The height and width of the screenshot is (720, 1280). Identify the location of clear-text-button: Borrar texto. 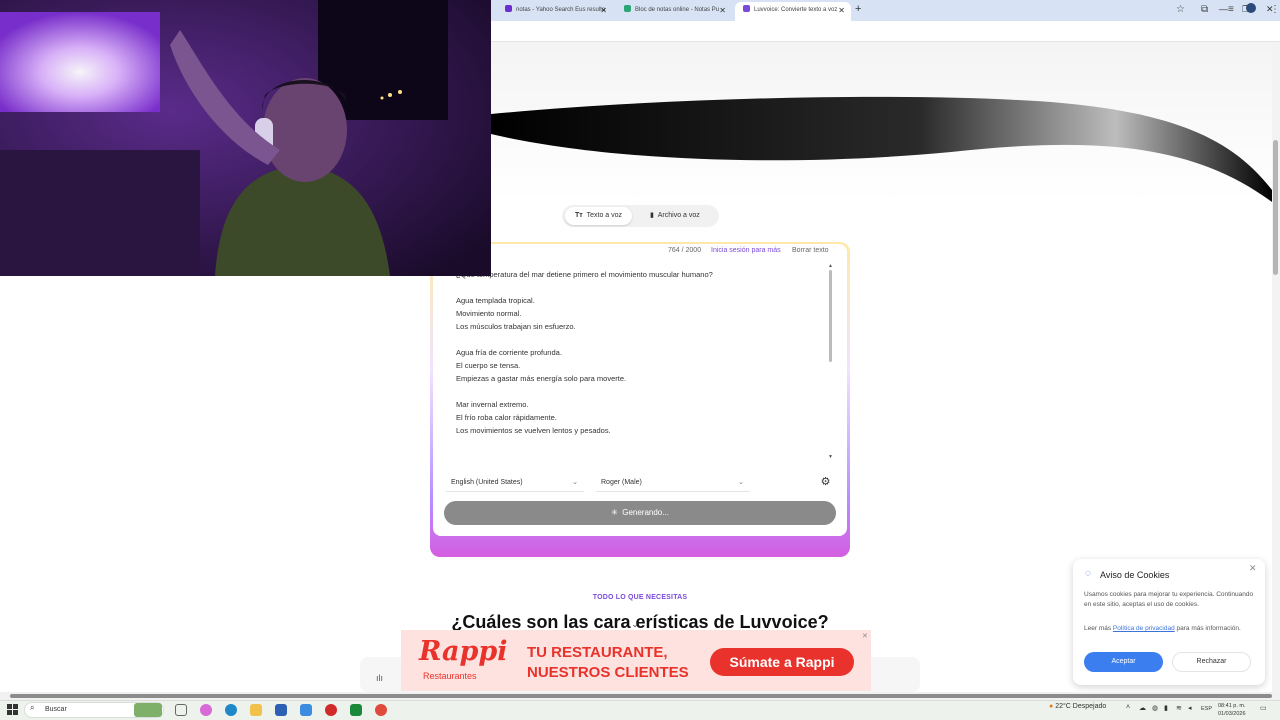
(810, 250).